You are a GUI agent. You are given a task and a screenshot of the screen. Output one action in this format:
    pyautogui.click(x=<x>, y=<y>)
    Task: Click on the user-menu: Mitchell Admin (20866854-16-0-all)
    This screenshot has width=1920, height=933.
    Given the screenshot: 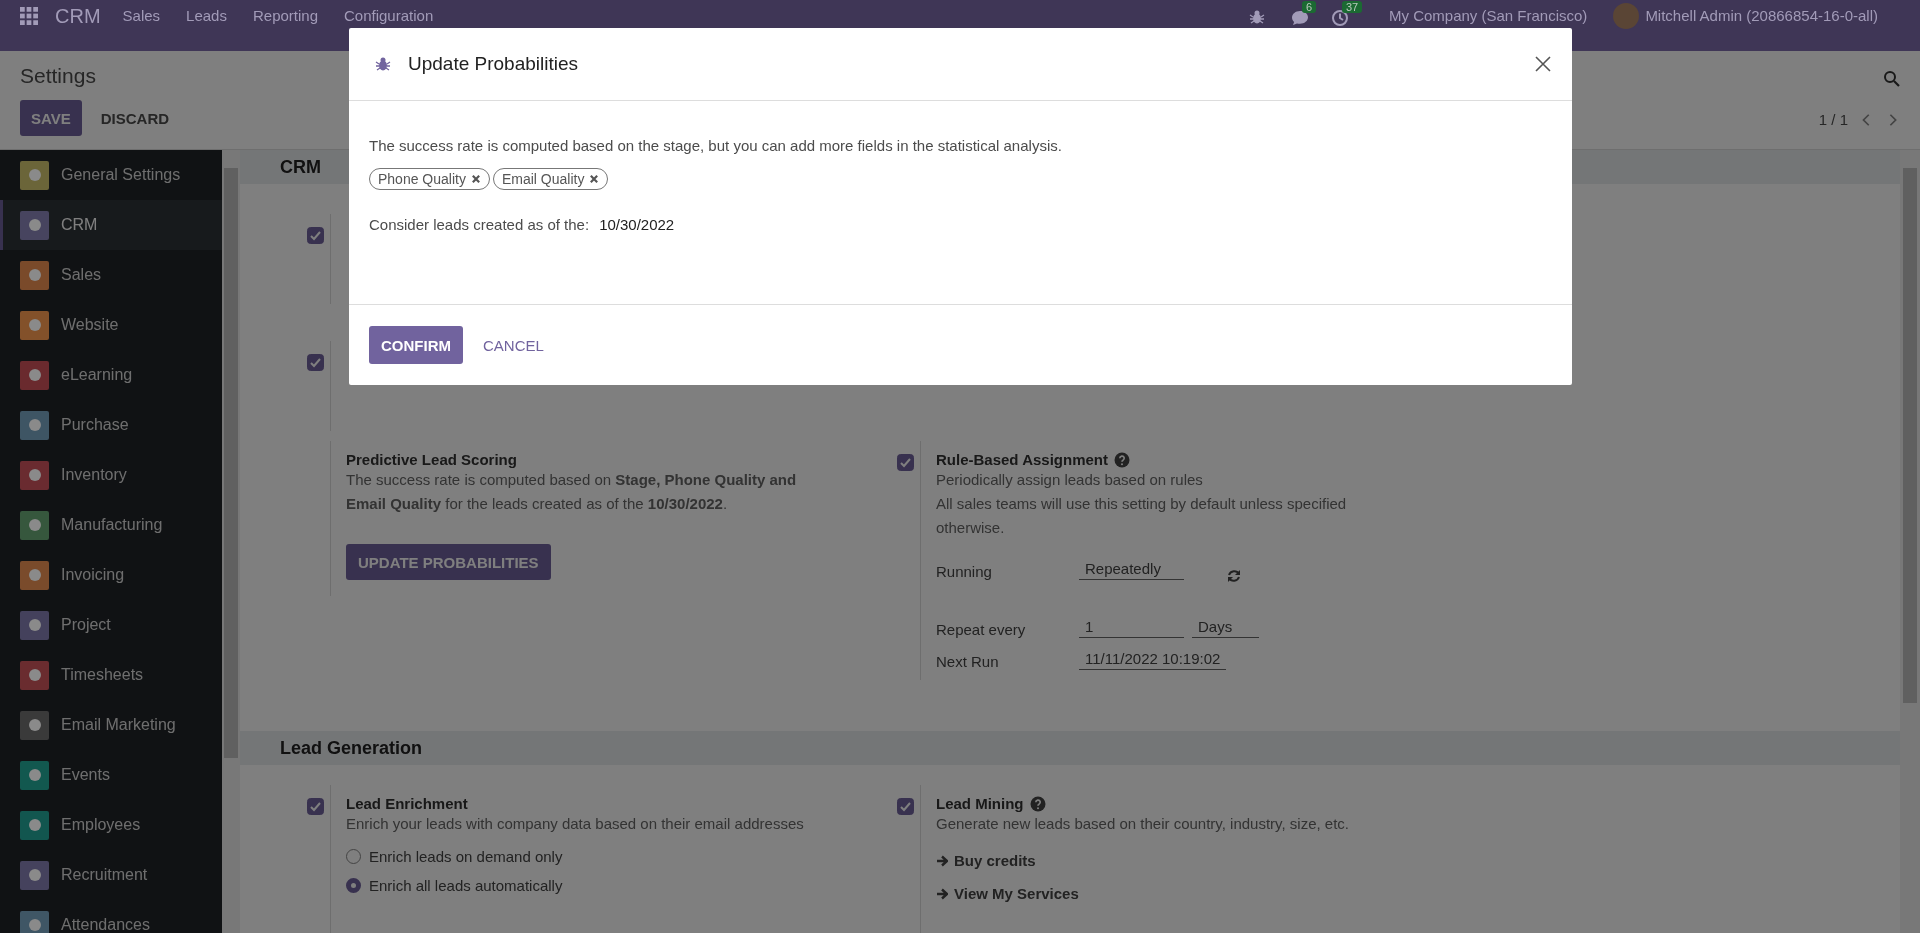 What is the action you would take?
    pyautogui.click(x=1761, y=16)
    